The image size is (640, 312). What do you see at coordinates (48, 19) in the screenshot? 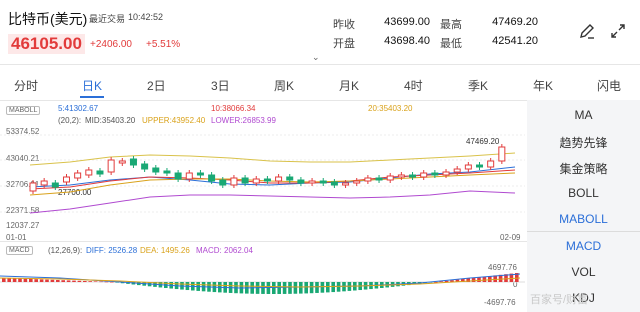
I see `asset-title: 比特币(美元)` at bounding box center [48, 19].